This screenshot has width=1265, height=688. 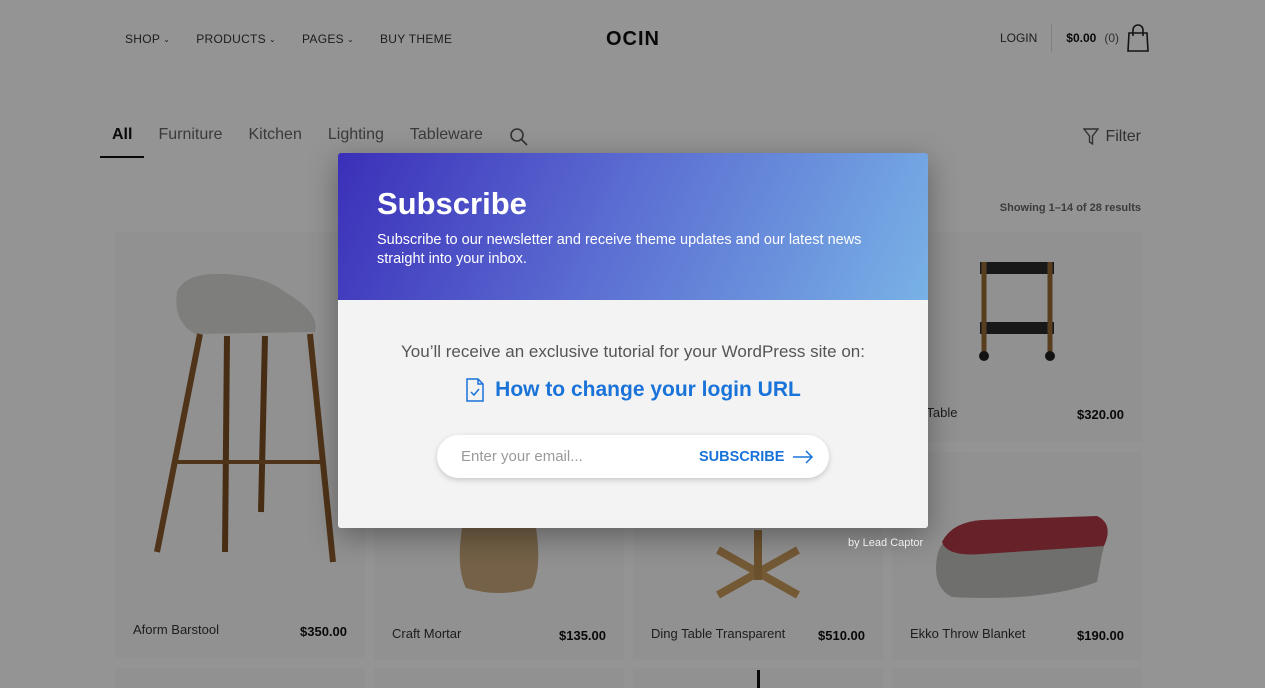 I want to click on popup-credit: by Lead Captor, so click(x=885, y=543).